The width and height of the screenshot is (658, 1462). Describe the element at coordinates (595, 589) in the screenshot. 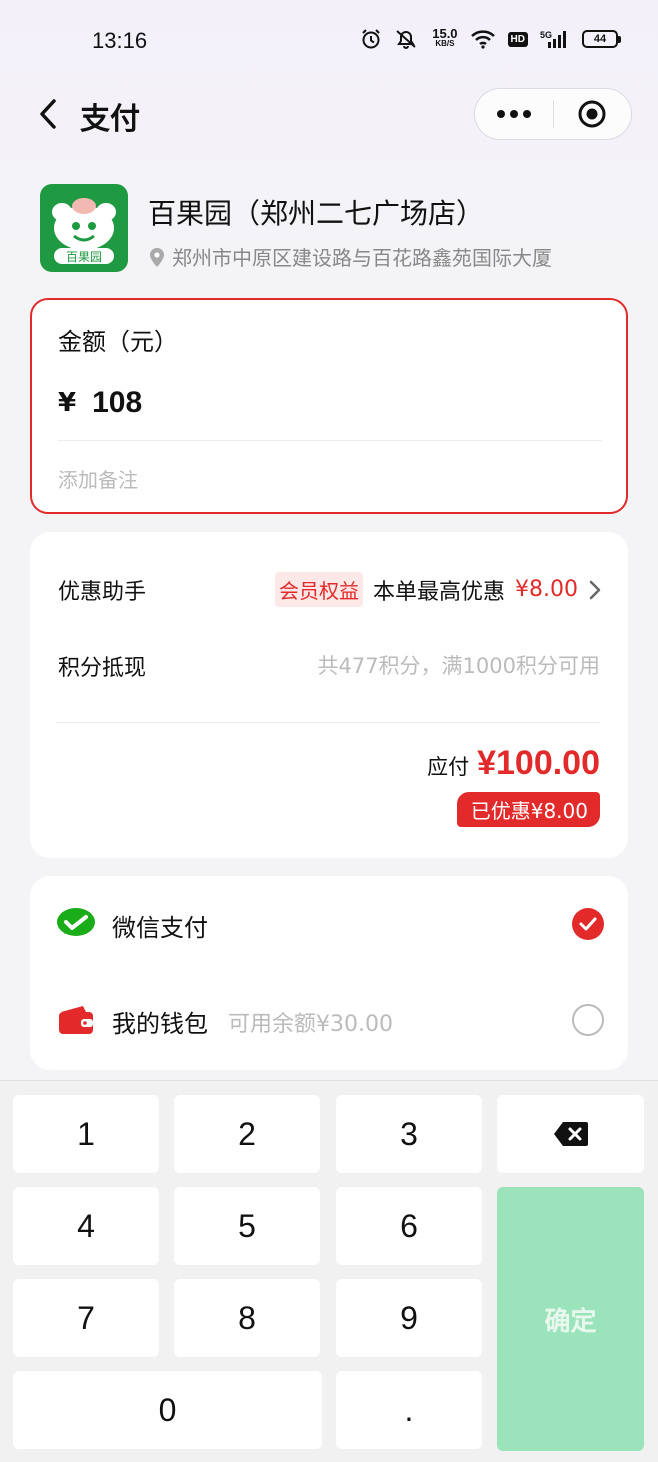

I see `chevron-right-icon` at that location.